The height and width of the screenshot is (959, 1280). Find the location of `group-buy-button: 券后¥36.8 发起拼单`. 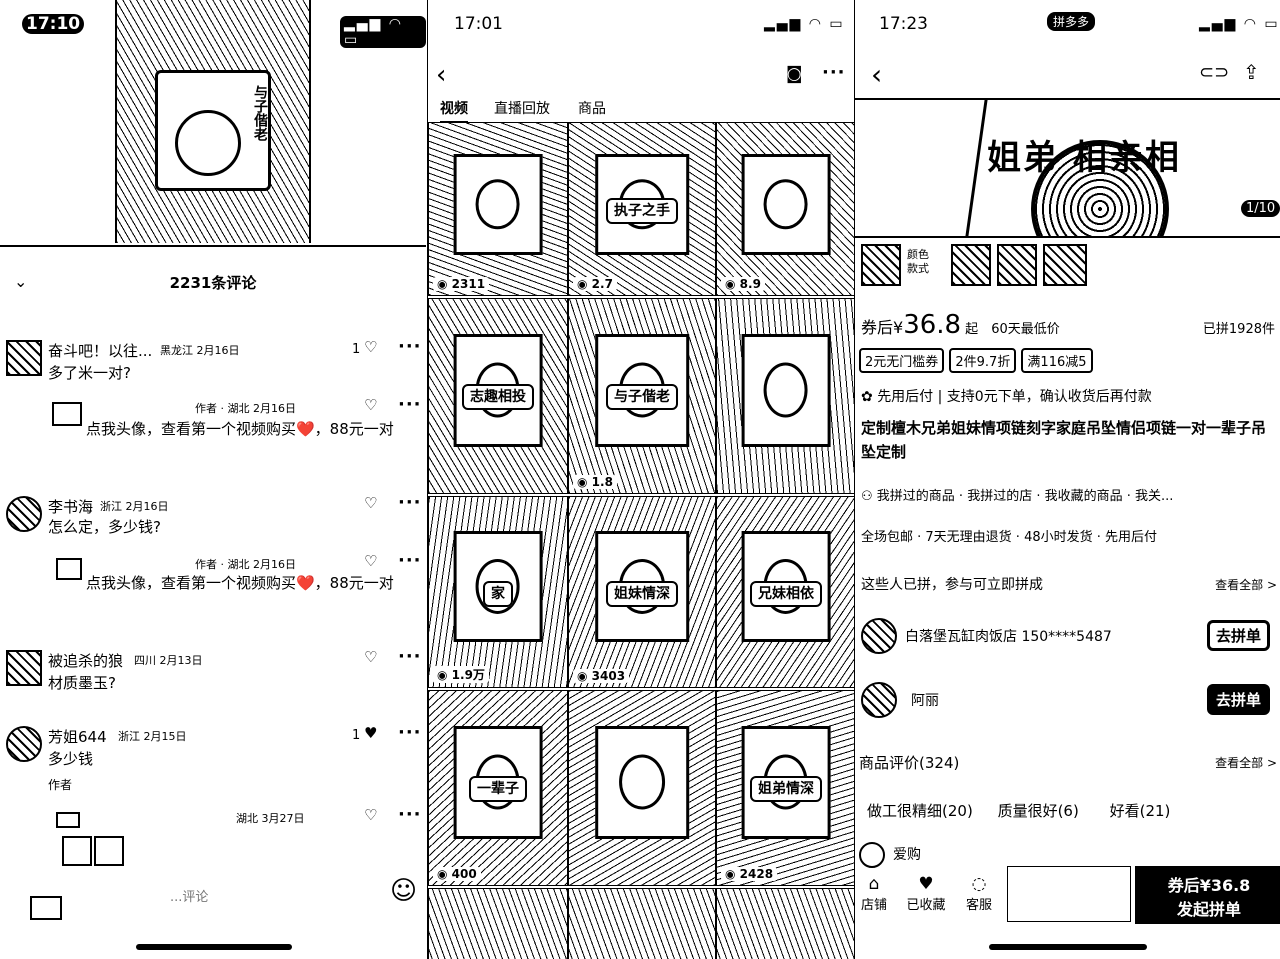

group-buy-button: 券后¥36.8 发起拼单 is located at coordinates (1207, 895).